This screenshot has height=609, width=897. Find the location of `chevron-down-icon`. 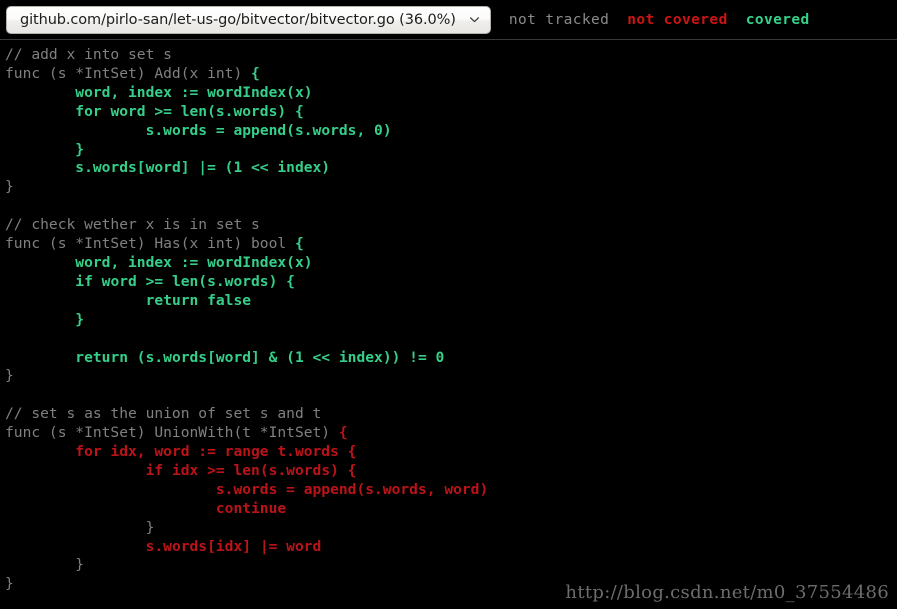

chevron-down-icon is located at coordinates (474, 20).